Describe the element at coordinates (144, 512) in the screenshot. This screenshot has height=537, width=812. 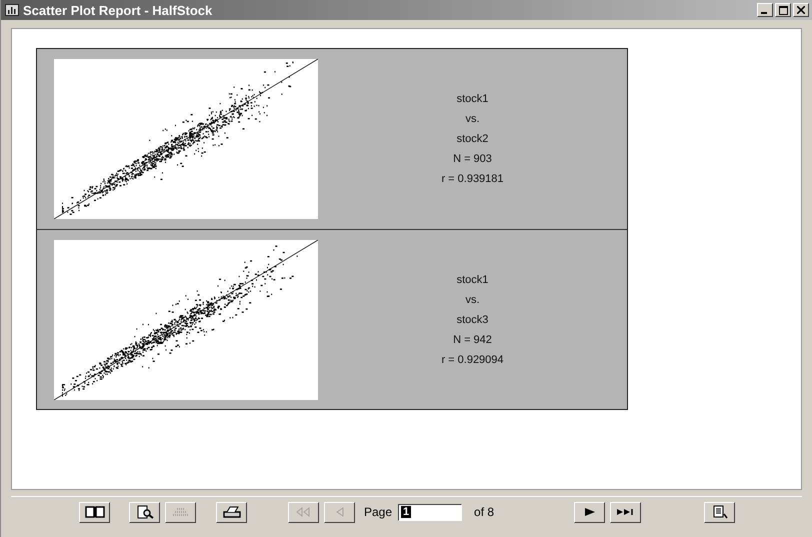
I see `preview-button` at that location.